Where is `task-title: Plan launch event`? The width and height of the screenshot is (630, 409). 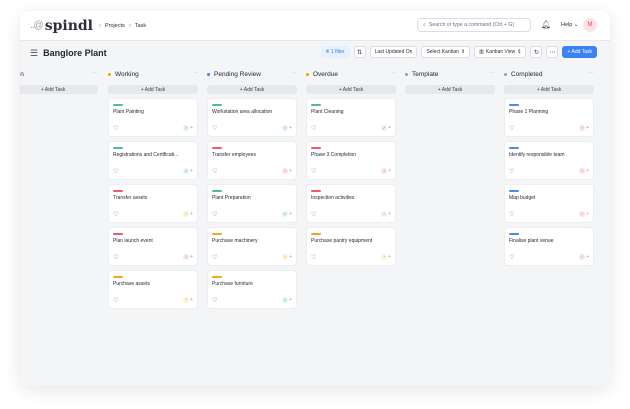
task-title: Plan launch event is located at coordinates (133, 240).